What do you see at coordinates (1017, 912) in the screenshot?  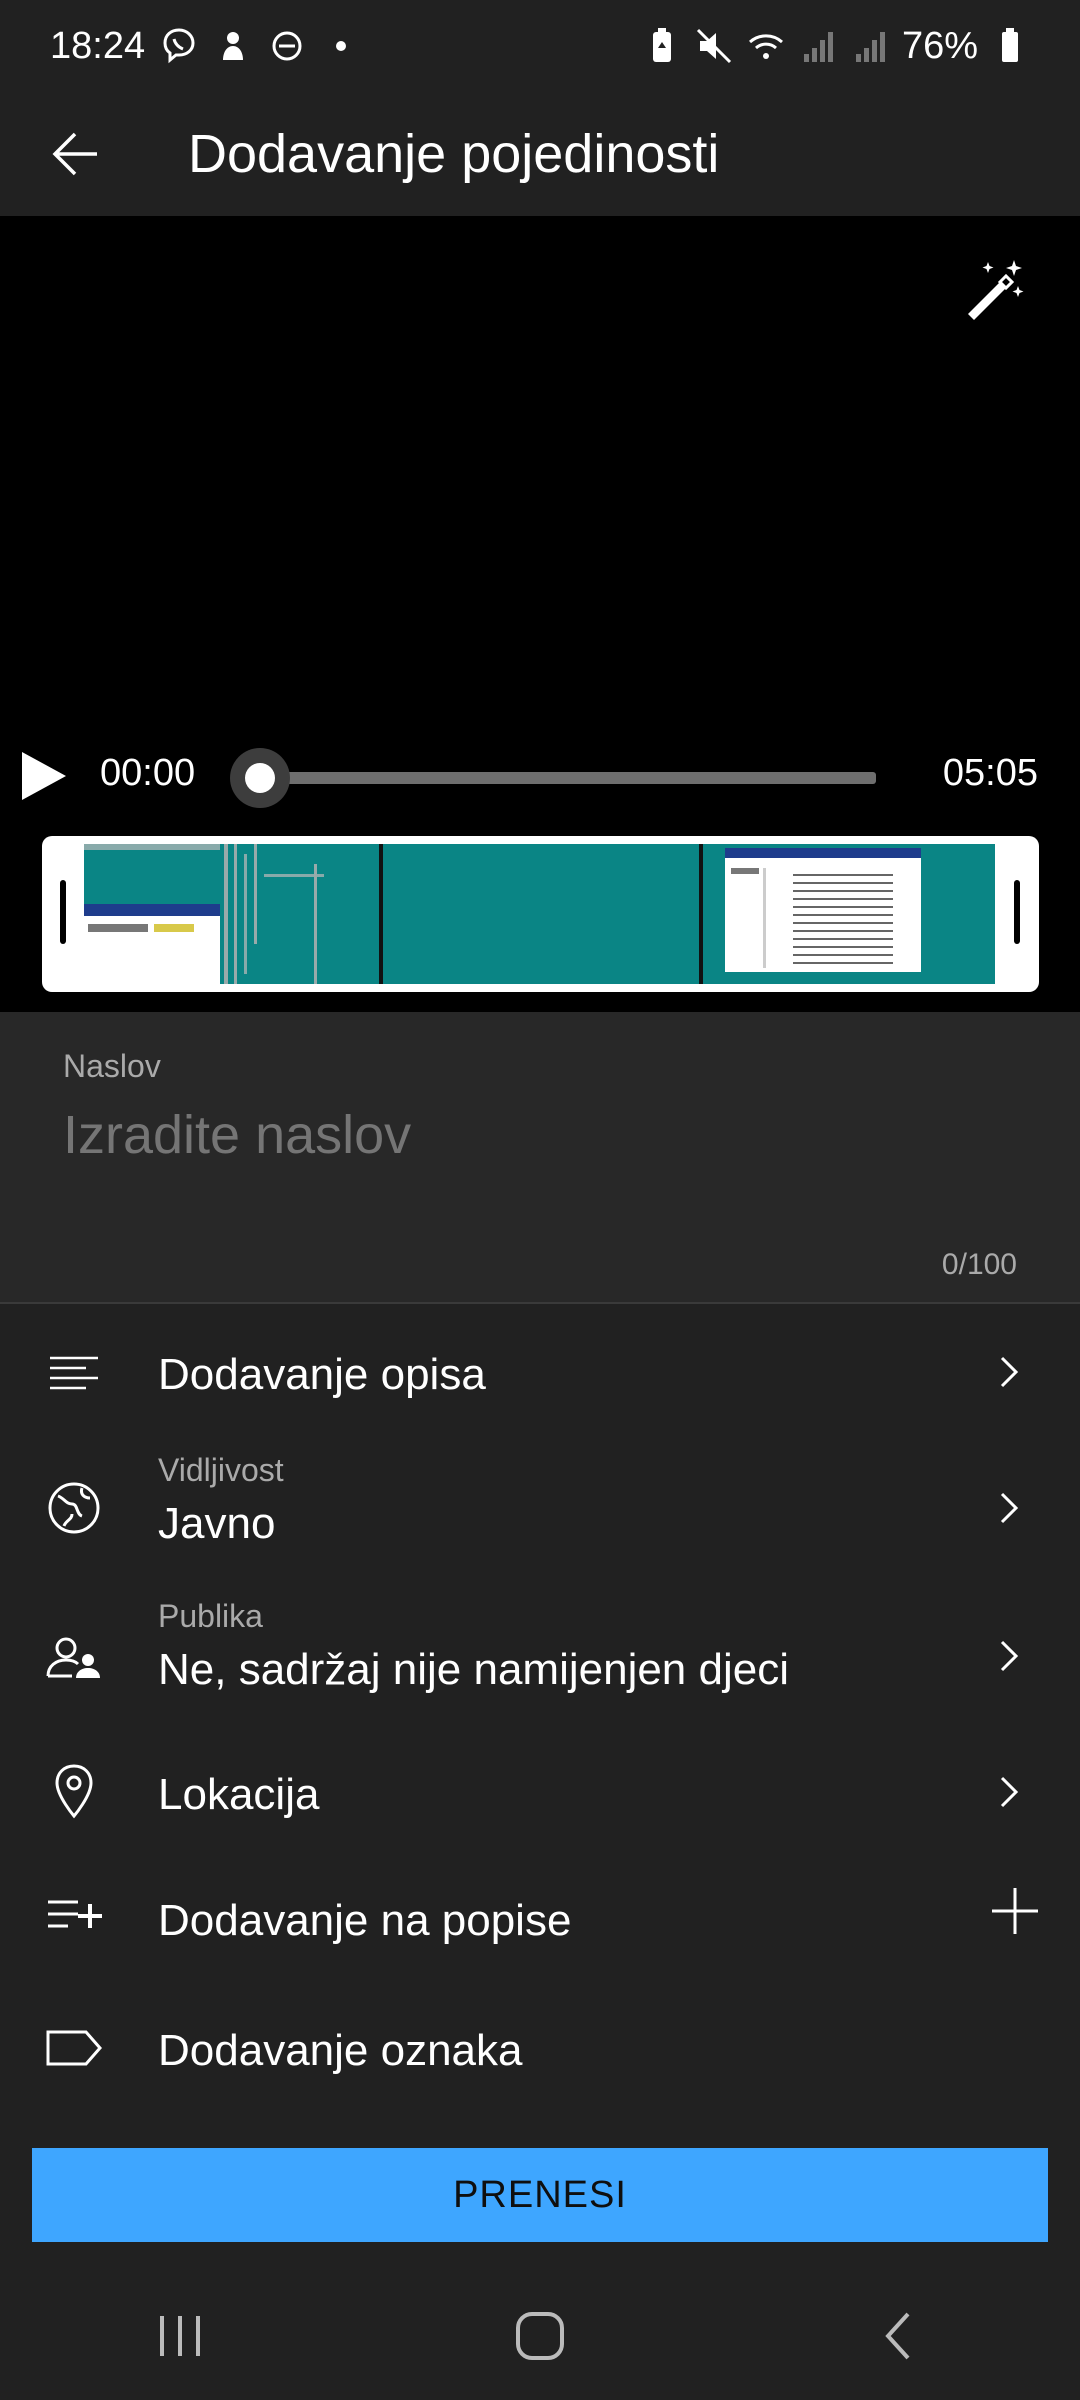 I see `trim-handle-end` at bounding box center [1017, 912].